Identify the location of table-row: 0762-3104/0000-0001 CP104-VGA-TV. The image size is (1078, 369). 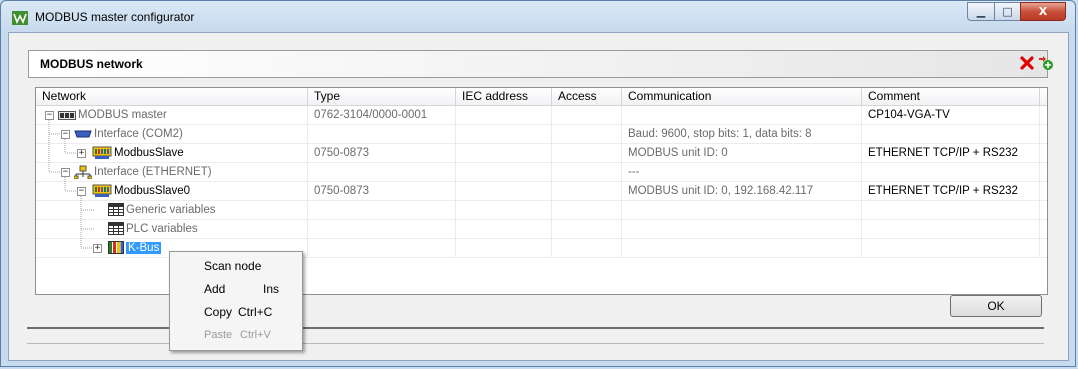
(541, 115).